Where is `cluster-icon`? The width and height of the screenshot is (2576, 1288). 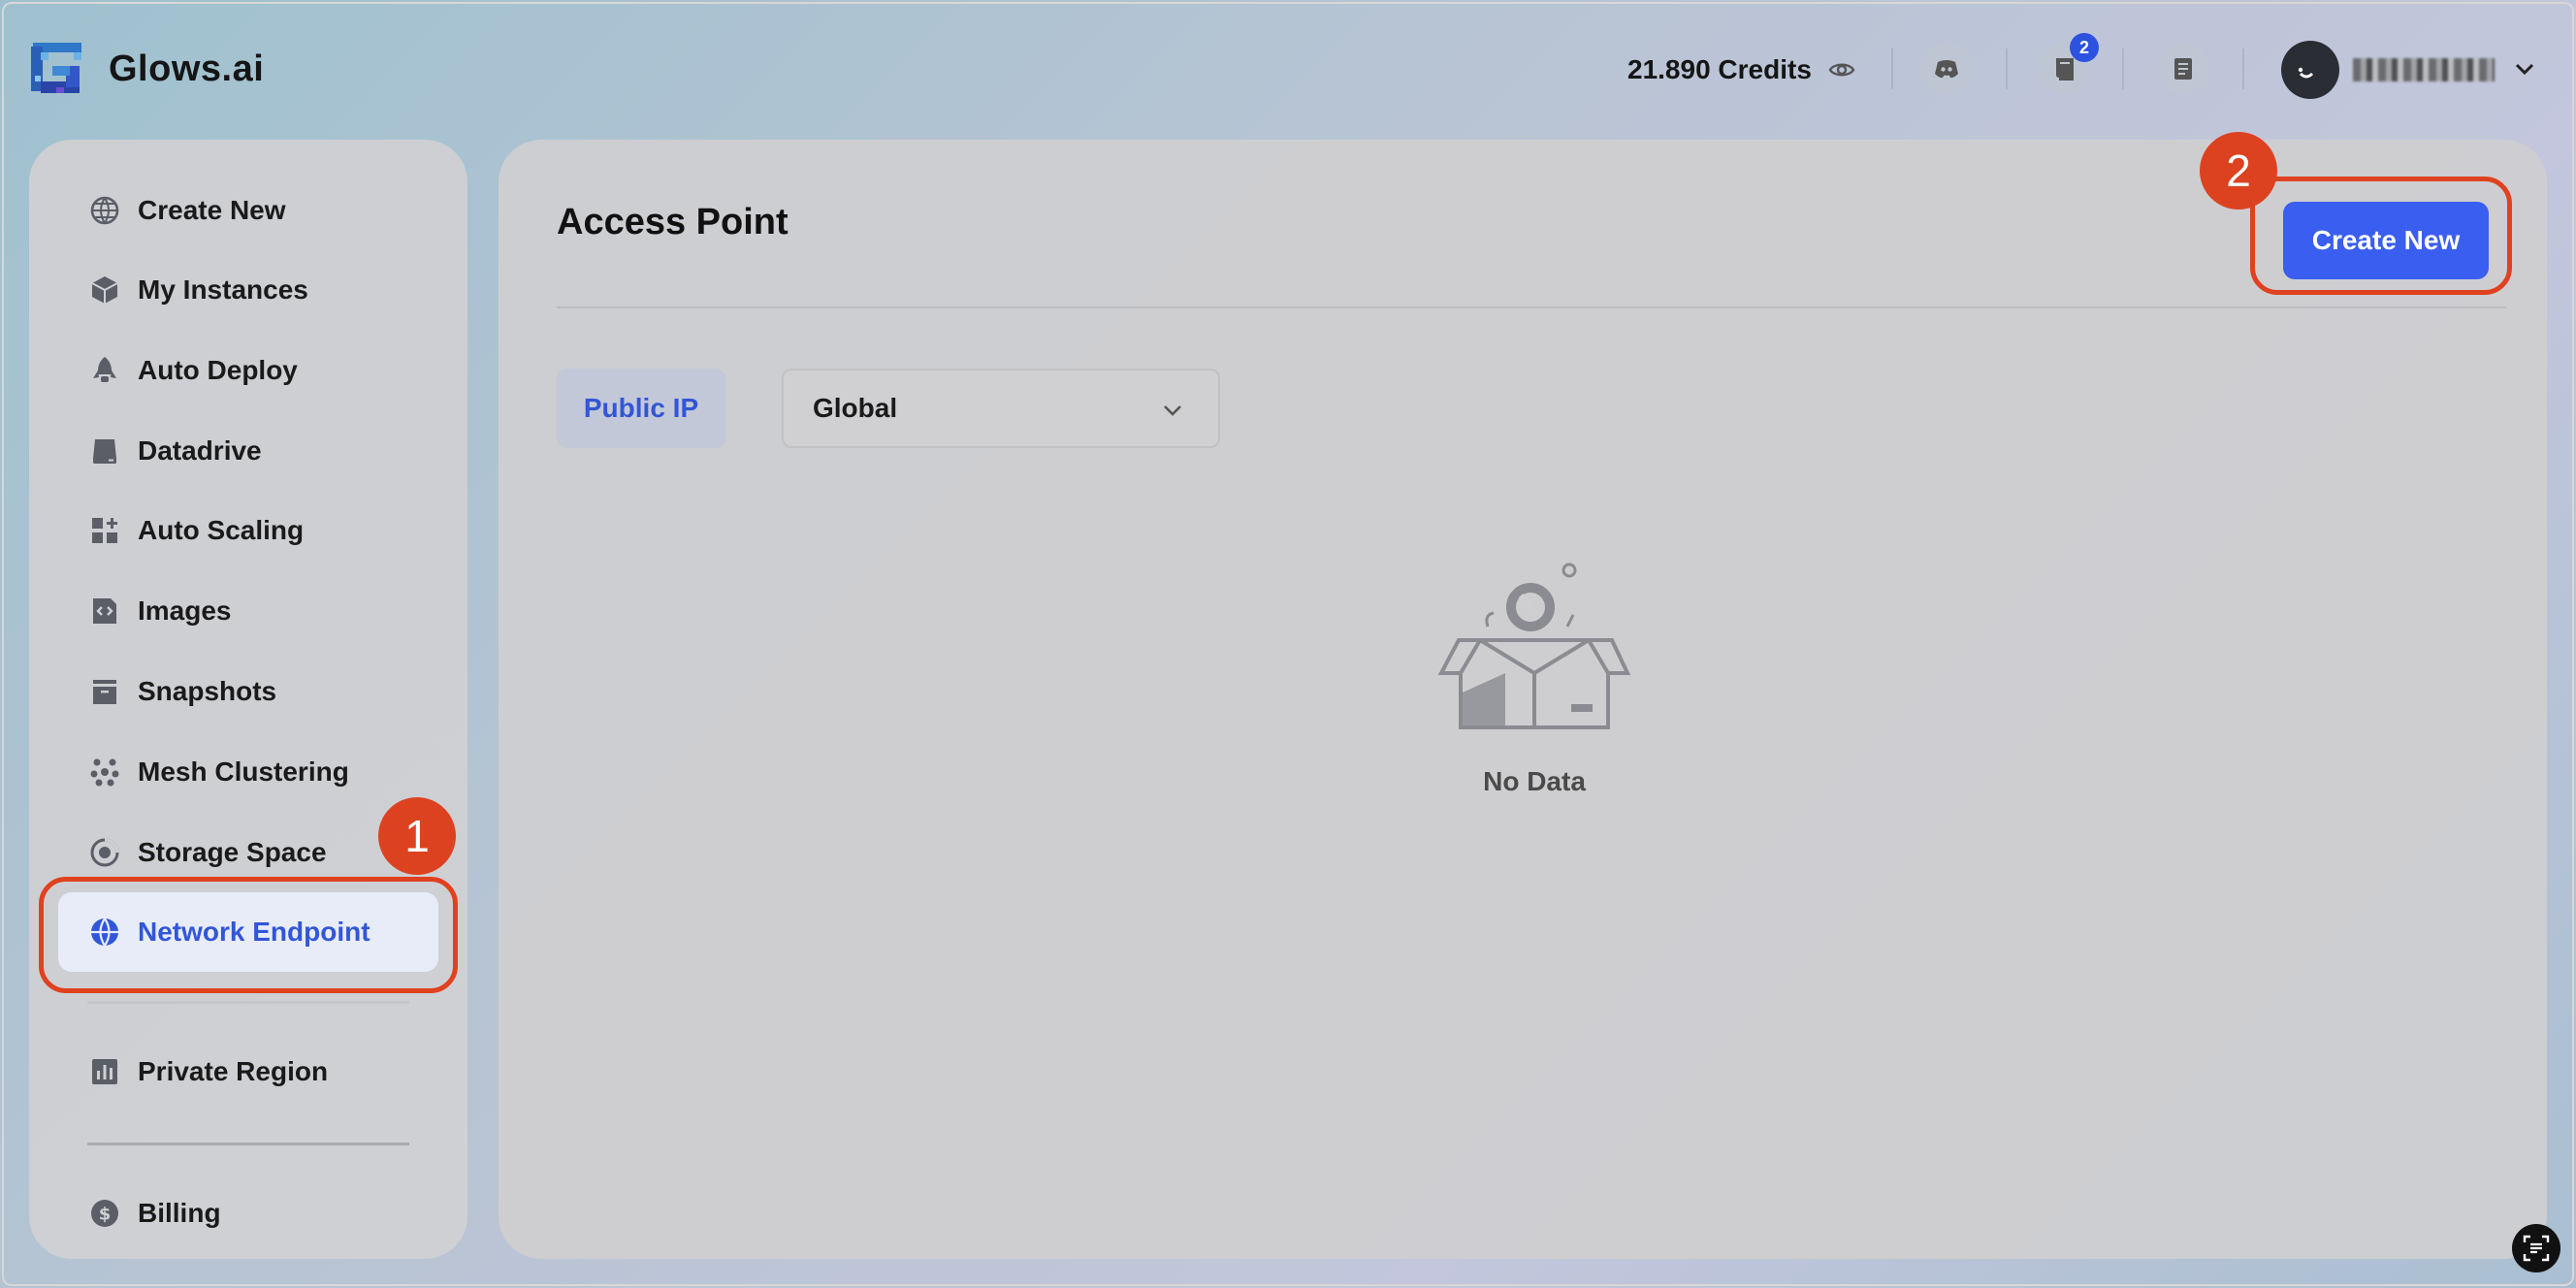
cluster-icon is located at coordinates (104, 772).